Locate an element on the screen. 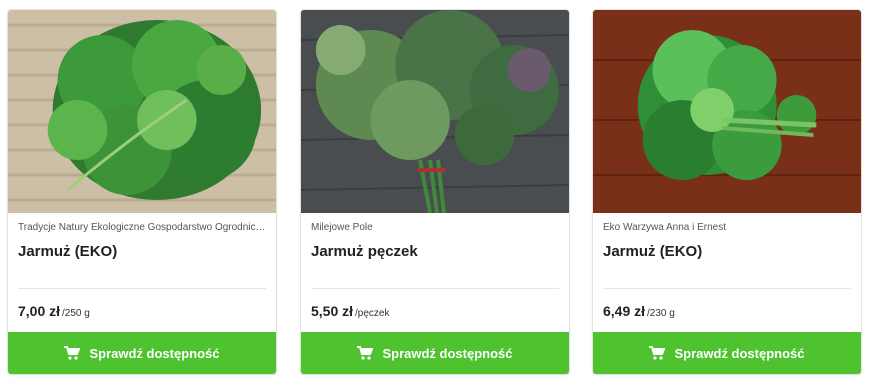  price-unit: /pęczek is located at coordinates (372, 313).